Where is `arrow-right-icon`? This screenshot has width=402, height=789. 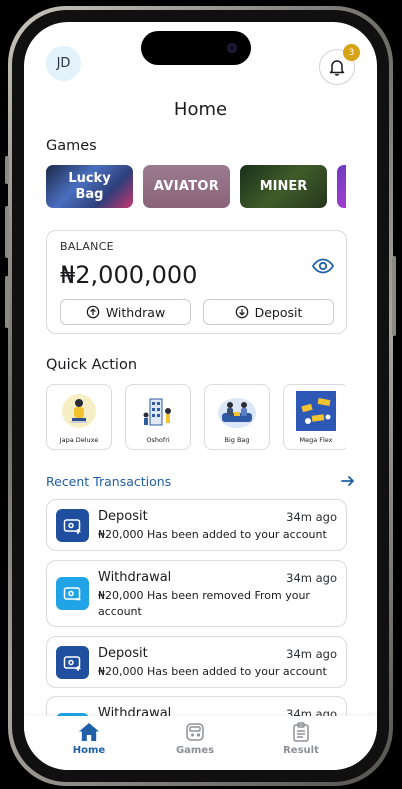
arrow-right-icon is located at coordinates (348, 481).